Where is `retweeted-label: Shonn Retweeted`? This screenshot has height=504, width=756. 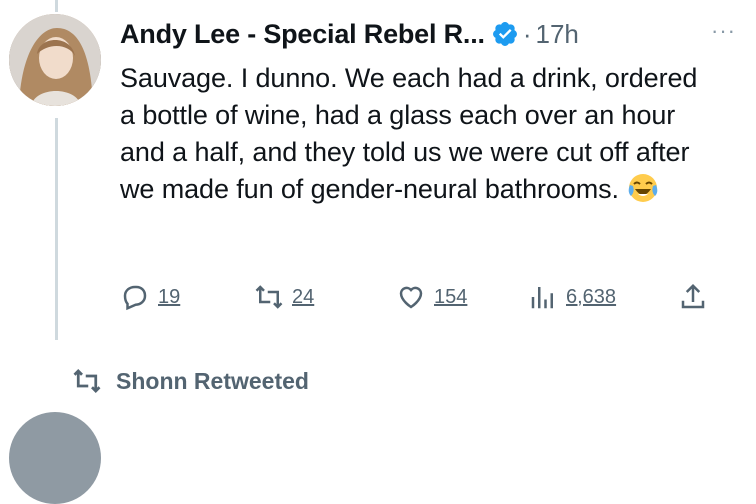 retweeted-label: Shonn Retweeted is located at coordinates (212, 380).